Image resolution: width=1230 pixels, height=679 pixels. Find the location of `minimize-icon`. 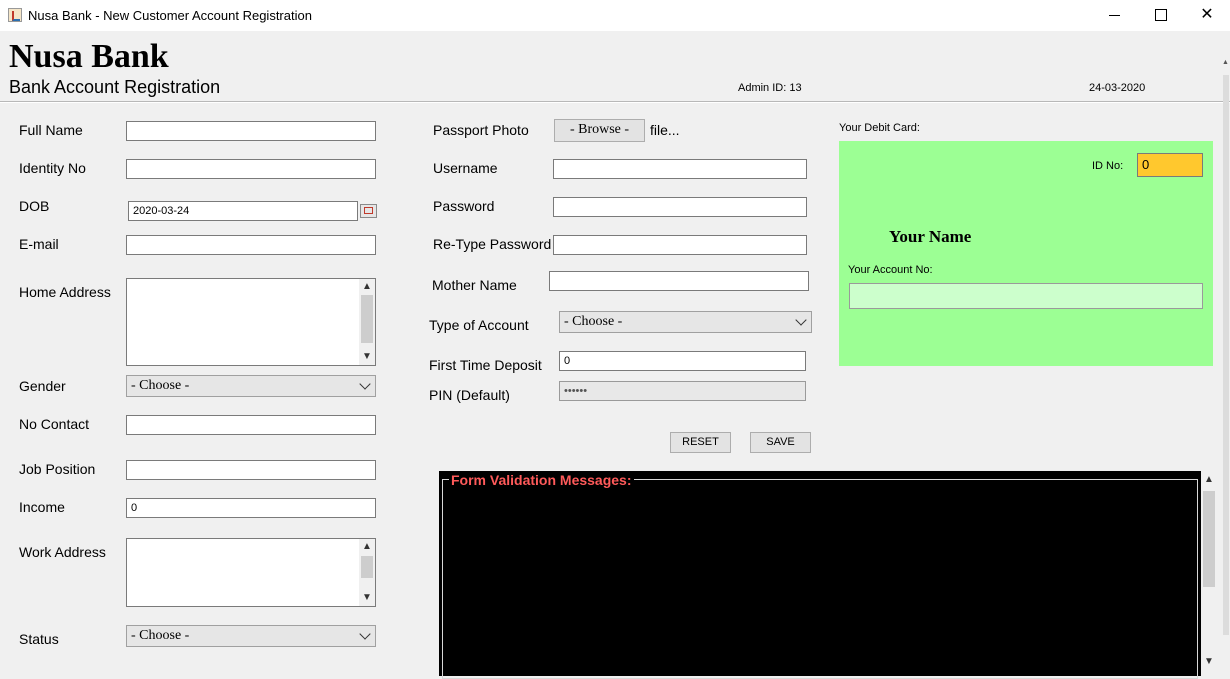

minimize-icon is located at coordinates (1114, 15).